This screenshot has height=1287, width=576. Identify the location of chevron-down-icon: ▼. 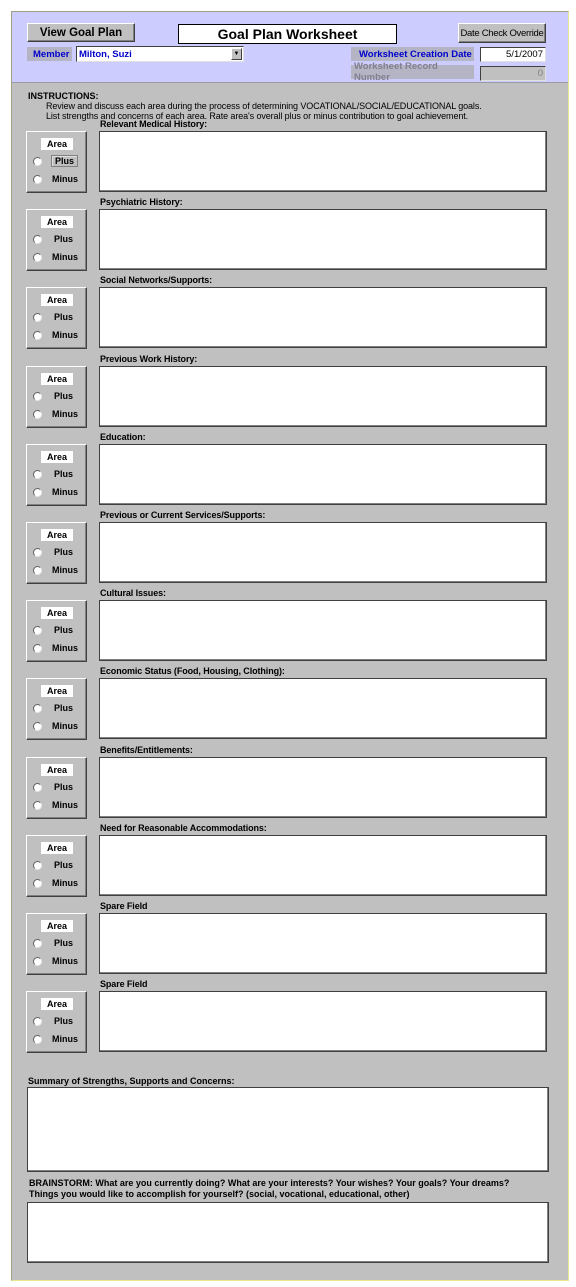
(236, 54).